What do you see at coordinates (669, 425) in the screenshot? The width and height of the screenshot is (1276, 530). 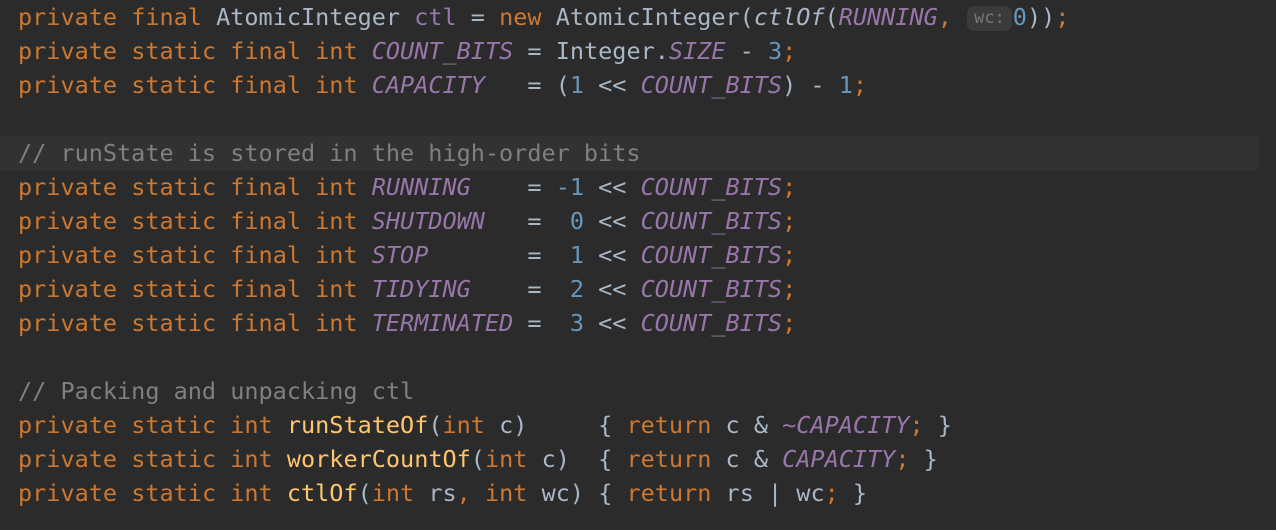 I see `code-keyword: return` at bounding box center [669, 425].